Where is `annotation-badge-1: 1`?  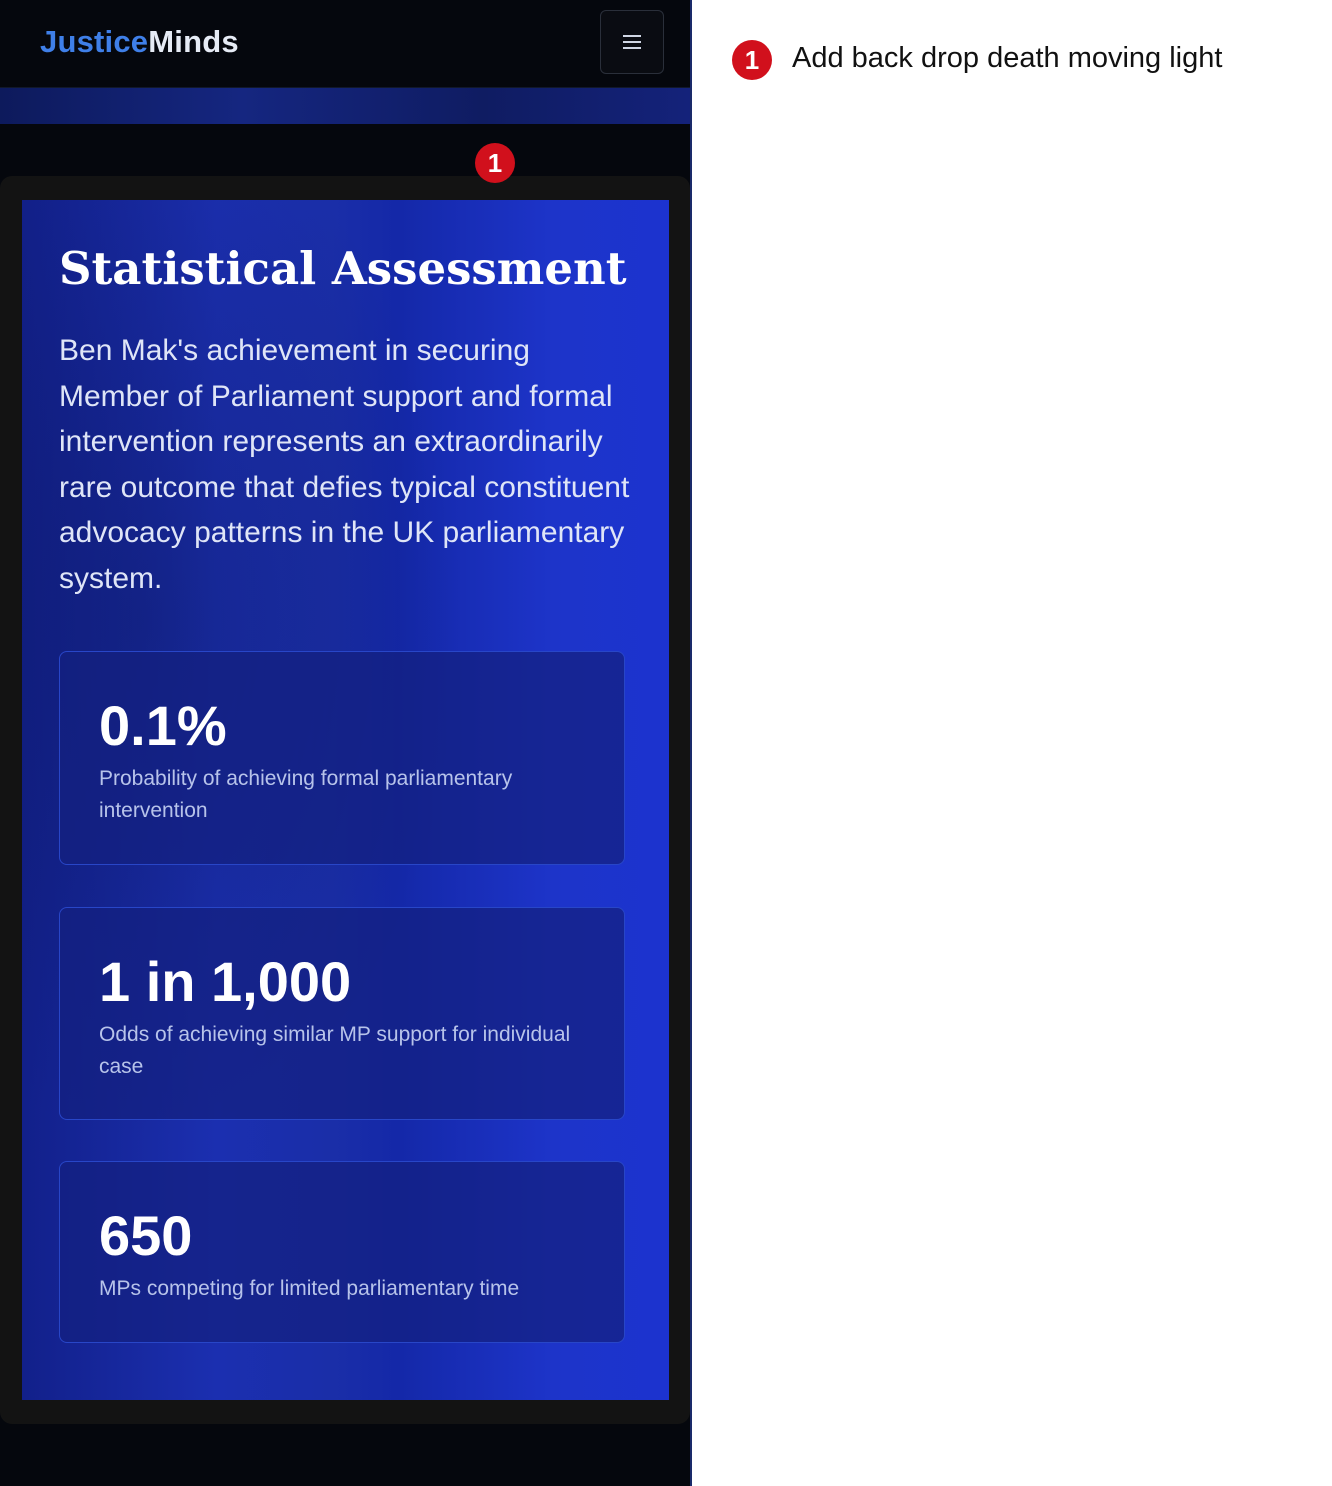
annotation-badge-1: 1 is located at coordinates (752, 60).